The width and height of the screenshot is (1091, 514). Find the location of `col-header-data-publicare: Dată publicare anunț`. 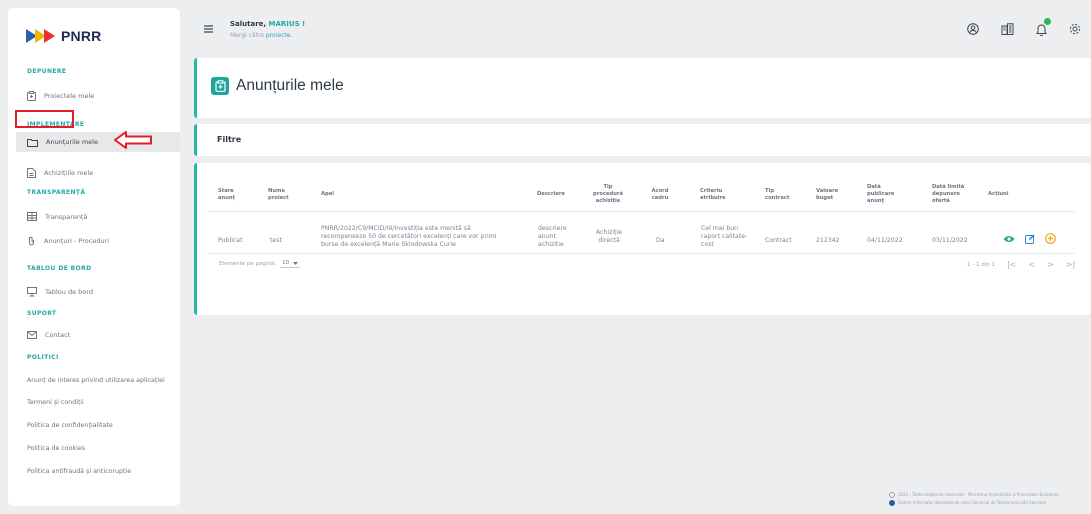

col-header-data-publicare: Dată publicare anunț is located at coordinates (880, 194).